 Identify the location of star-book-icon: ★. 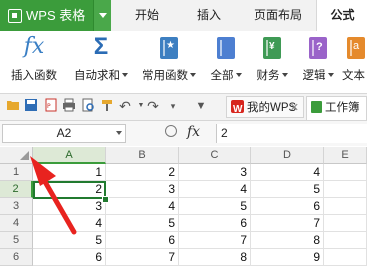
(169, 48).